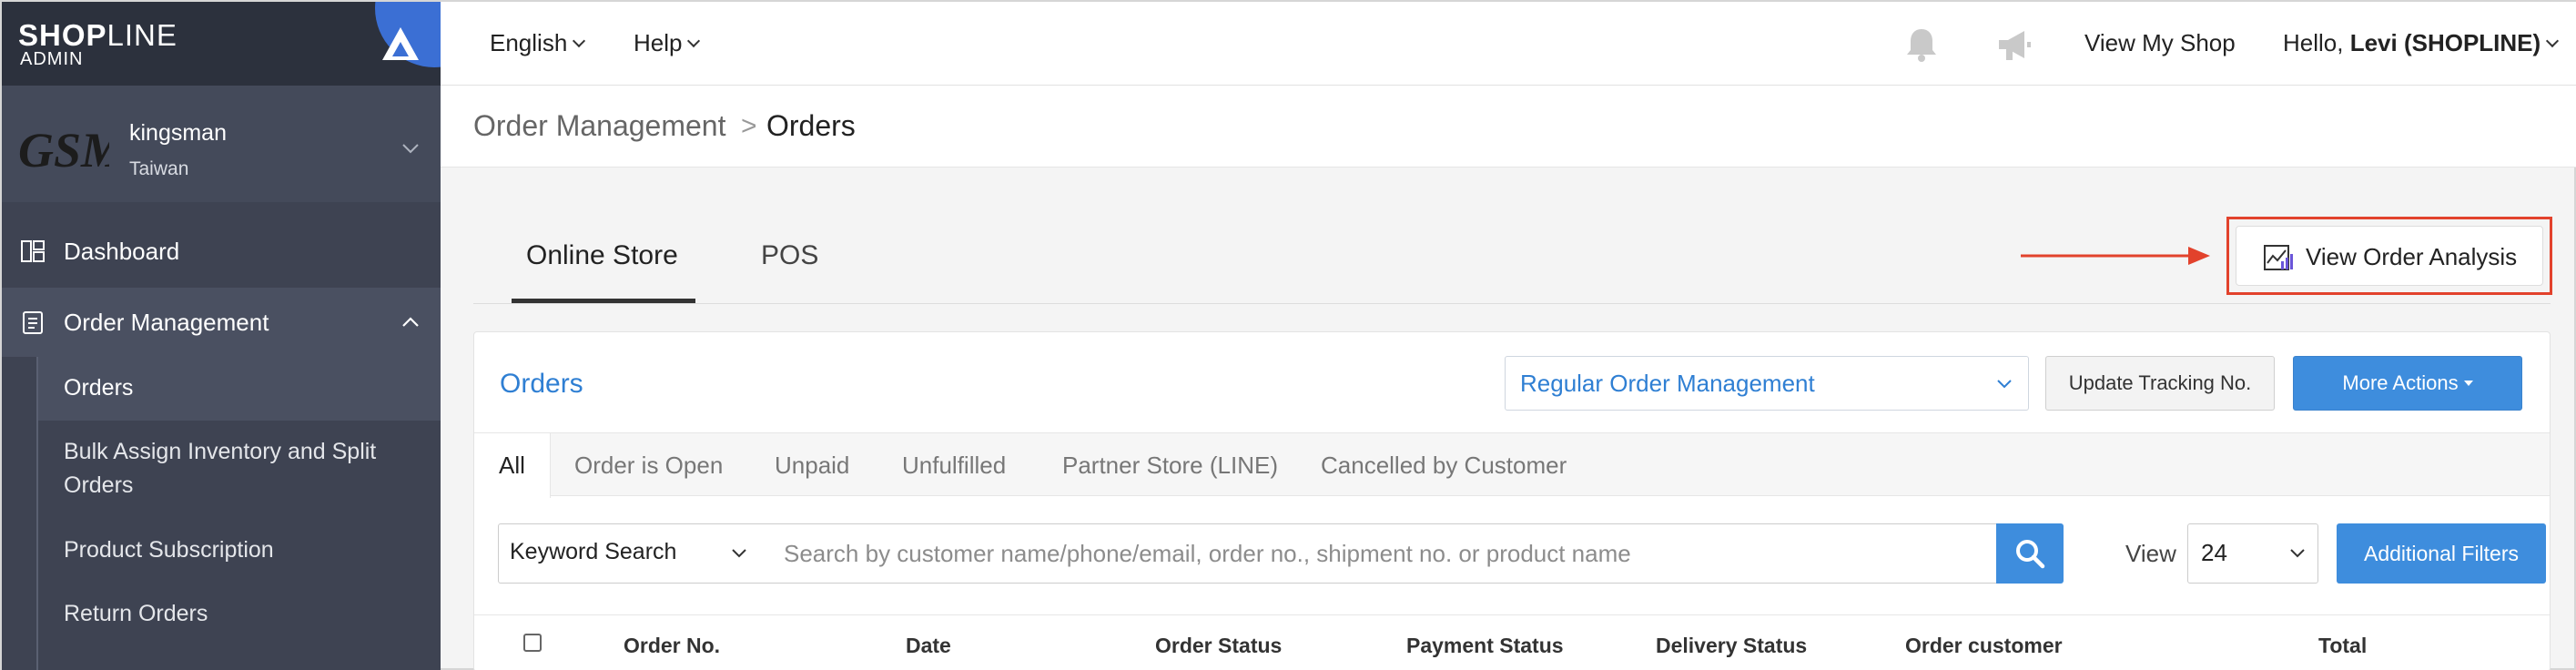  What do you see at coordinates (241, 468) in the screenshot?
I see `sidebar-item-bulk-assign-inventory: Bulk Assign Inventory and Split Orders` at bounding box center [241, 468].